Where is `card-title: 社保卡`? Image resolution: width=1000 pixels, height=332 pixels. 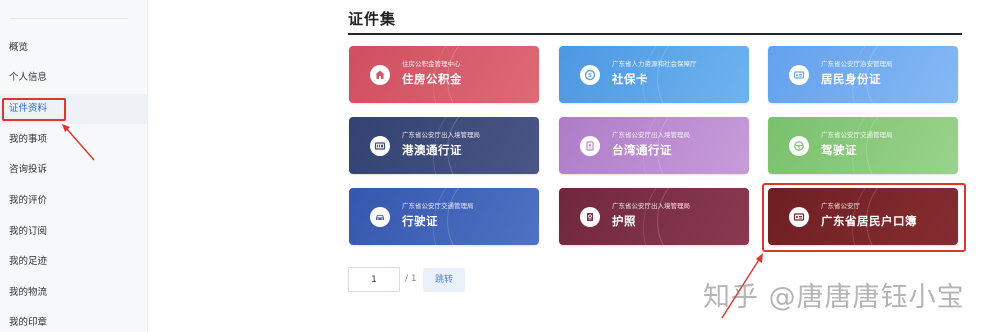
card-title: 社保卡 is located at coordinates (630, 79).